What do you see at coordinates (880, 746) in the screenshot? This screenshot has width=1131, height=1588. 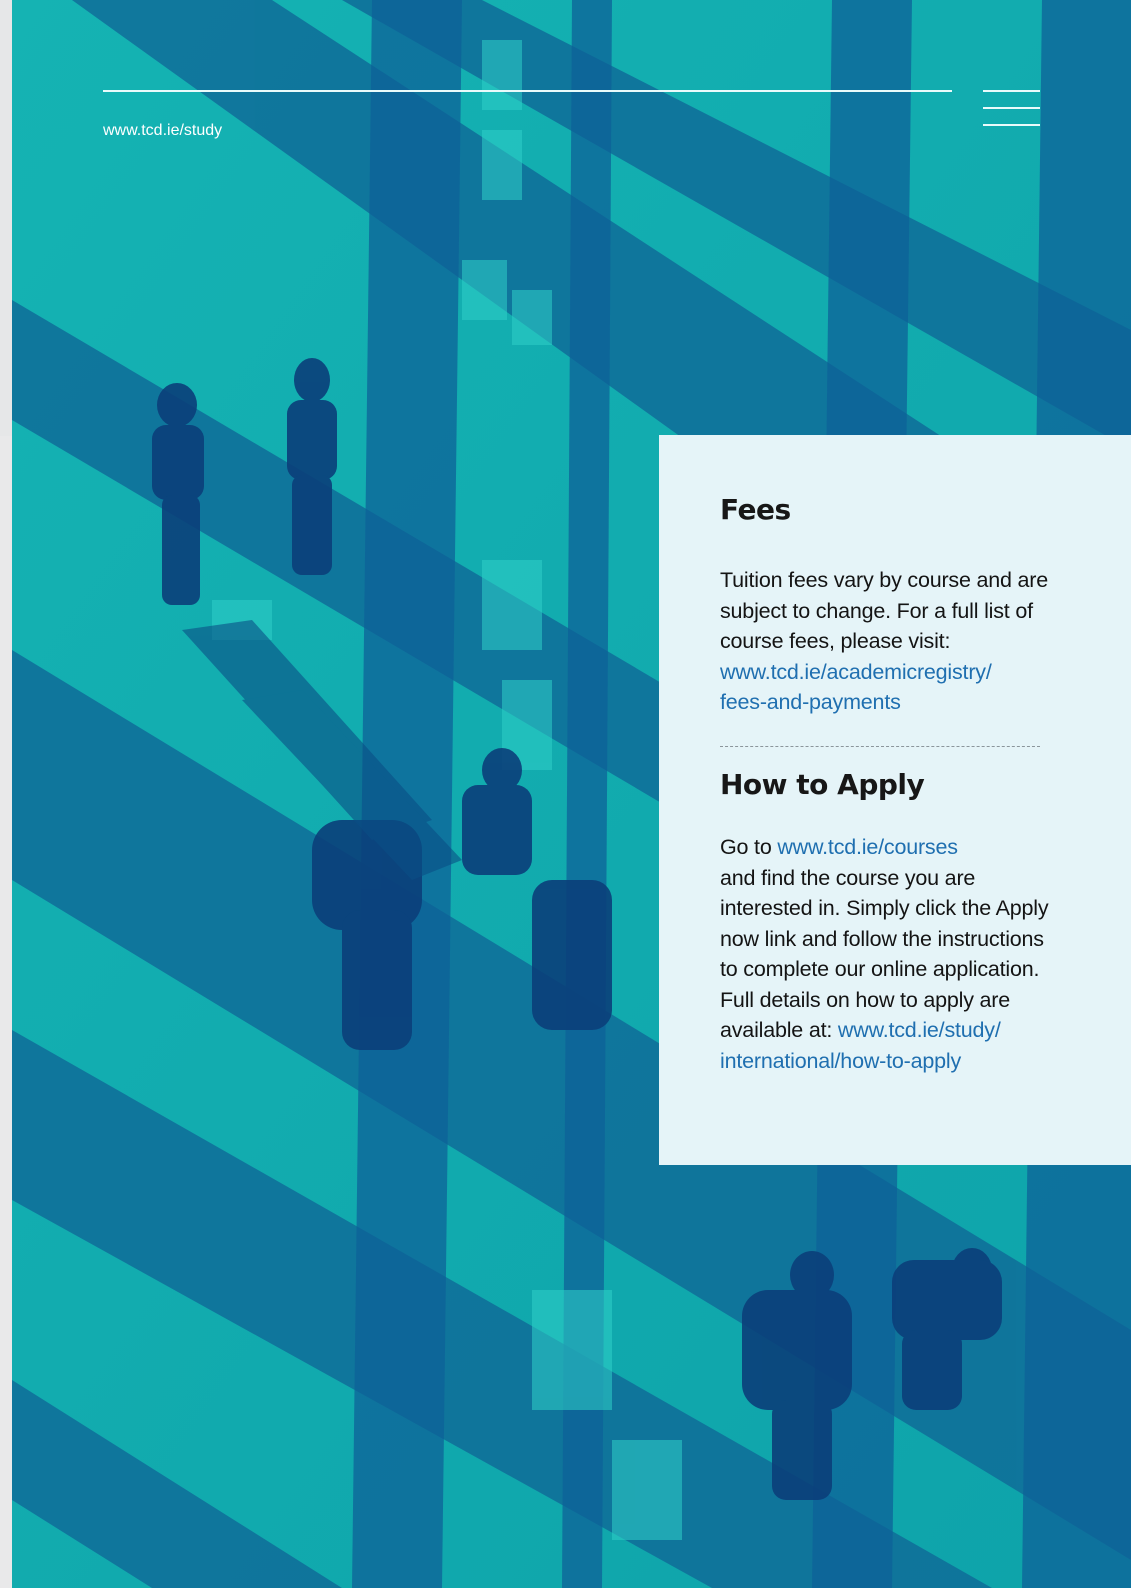 I see `section-divider` at bounding box center [880, 746].